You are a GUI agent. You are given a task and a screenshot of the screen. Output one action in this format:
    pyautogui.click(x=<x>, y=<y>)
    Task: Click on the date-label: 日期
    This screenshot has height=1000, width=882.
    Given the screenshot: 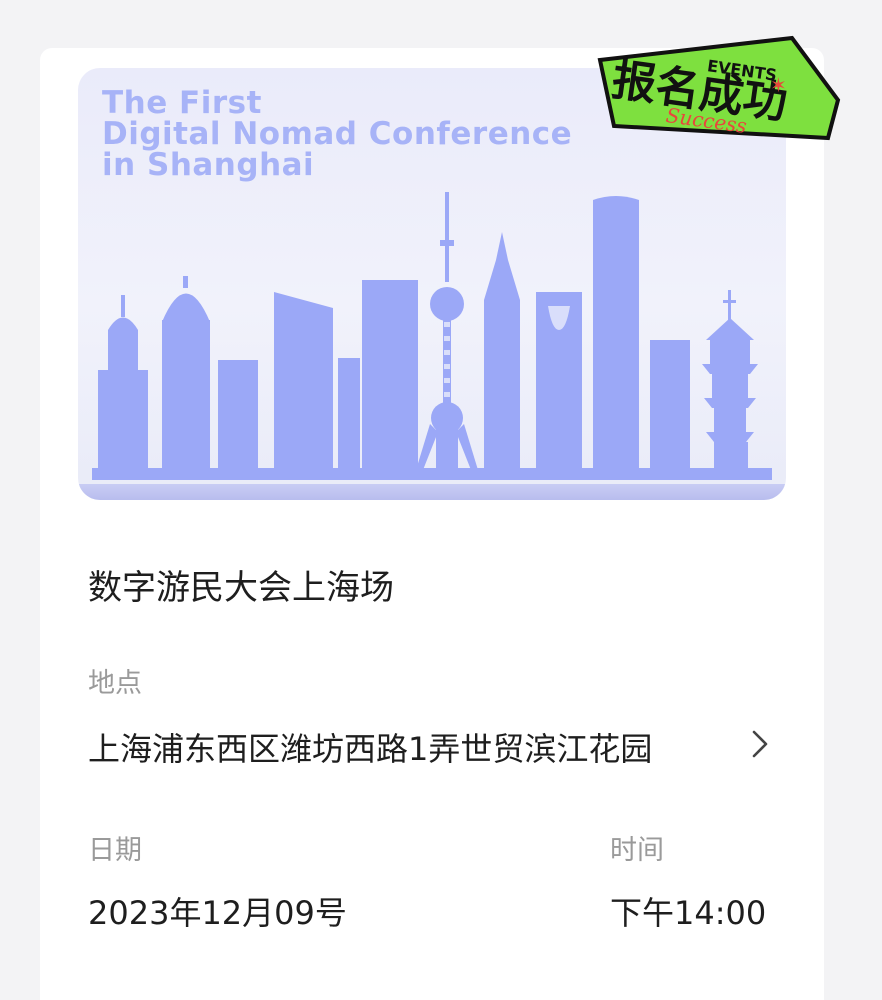 What is the action you would take?
    pyautogui.click(x=115, y=850)
    